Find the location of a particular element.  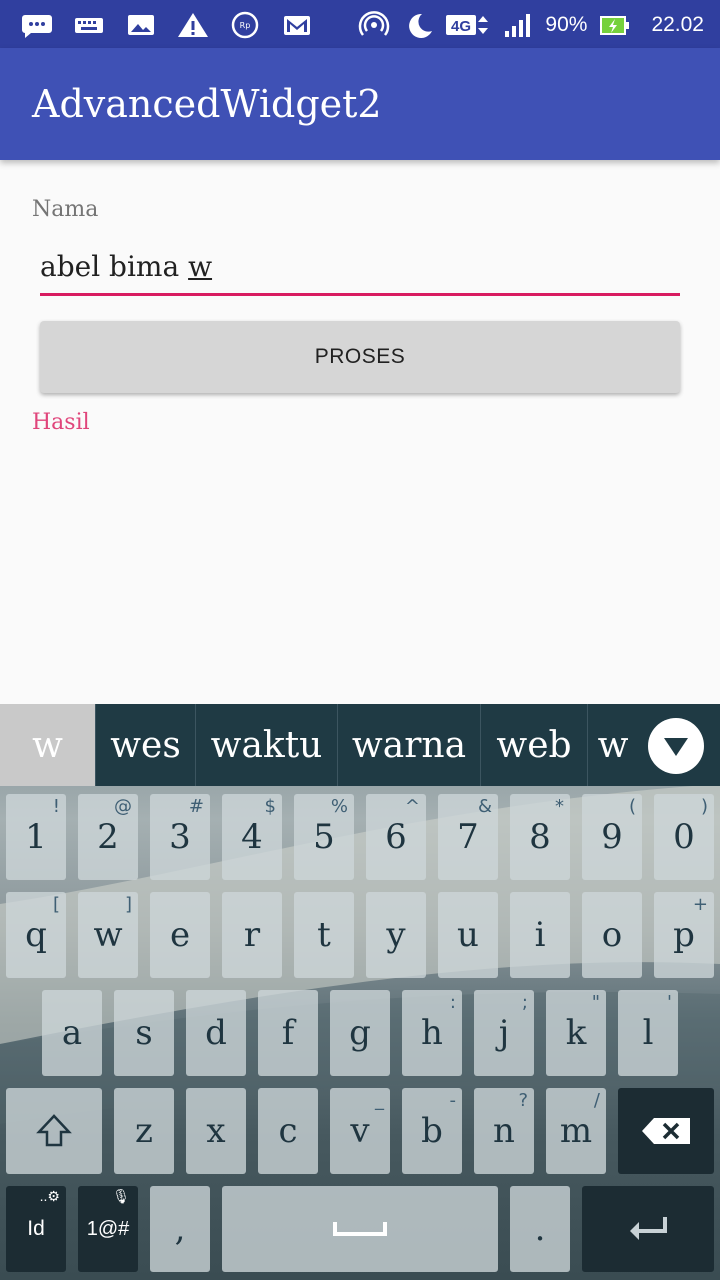

language-key: Id ..⚙ is located at coordinates (36, 1229).